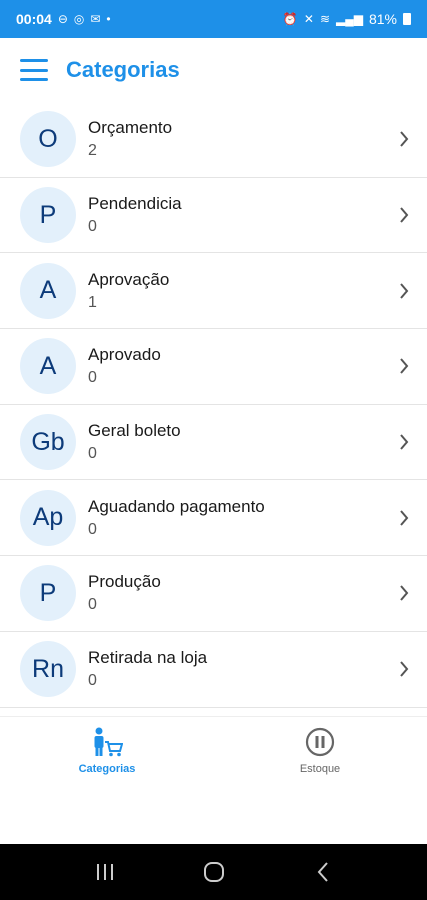  What do you see at coordinates (48, 139) in the screenshot?
I see `avatar: O` at bounding box center [48, 139].